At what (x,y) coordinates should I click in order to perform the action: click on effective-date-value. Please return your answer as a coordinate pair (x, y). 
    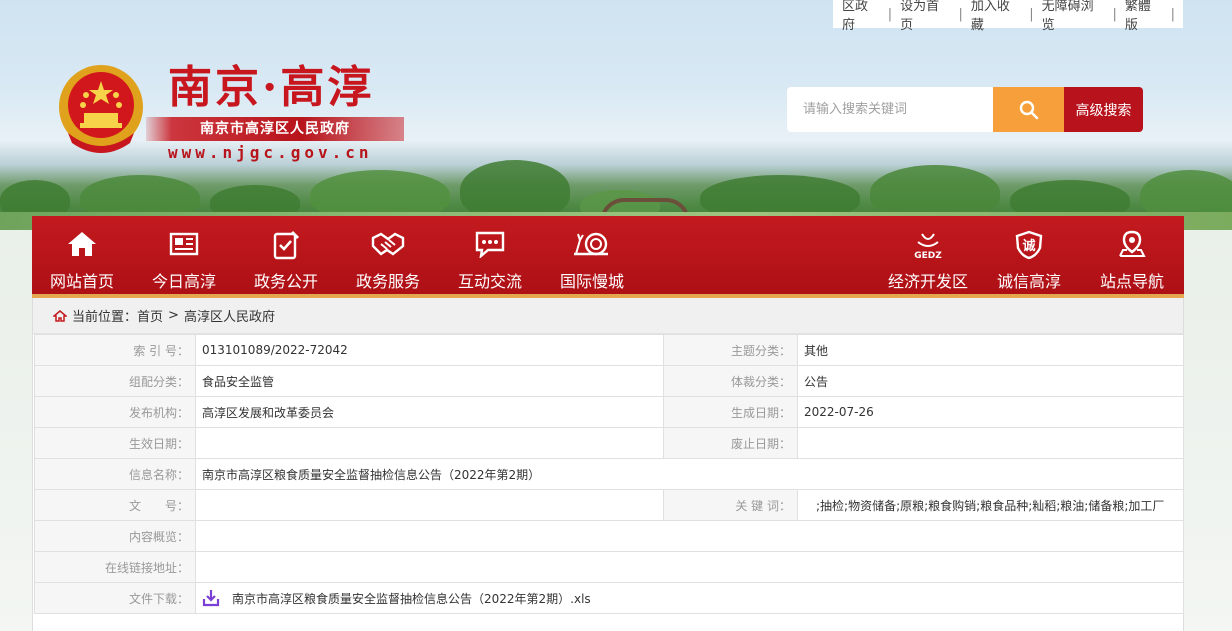
    Looking at the image, I should click on (429, 443).